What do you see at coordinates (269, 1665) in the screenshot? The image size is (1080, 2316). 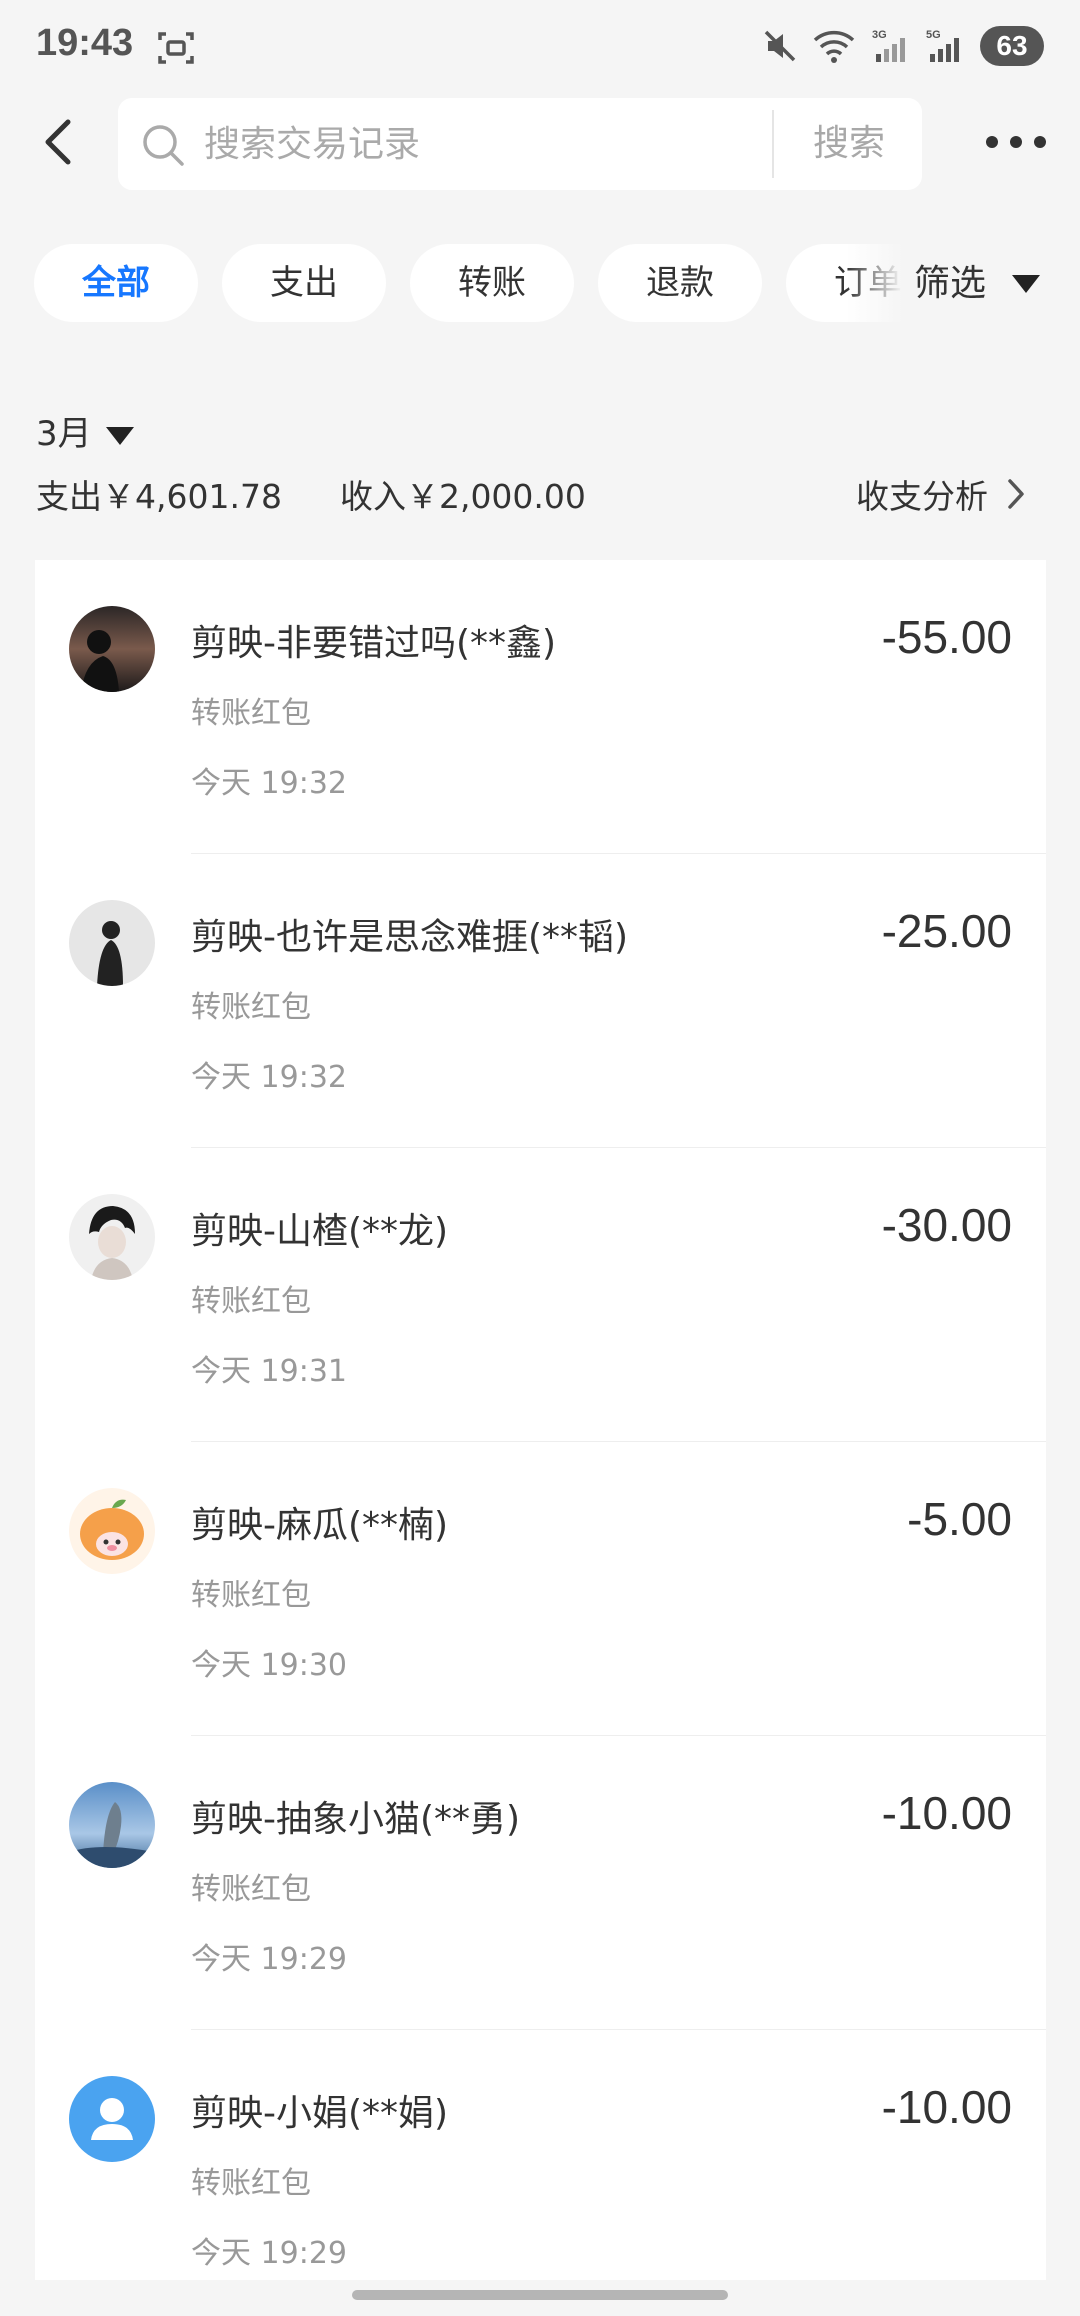 I see `transaction-time: 今天 19:30` at bounding box center [269, 1665].